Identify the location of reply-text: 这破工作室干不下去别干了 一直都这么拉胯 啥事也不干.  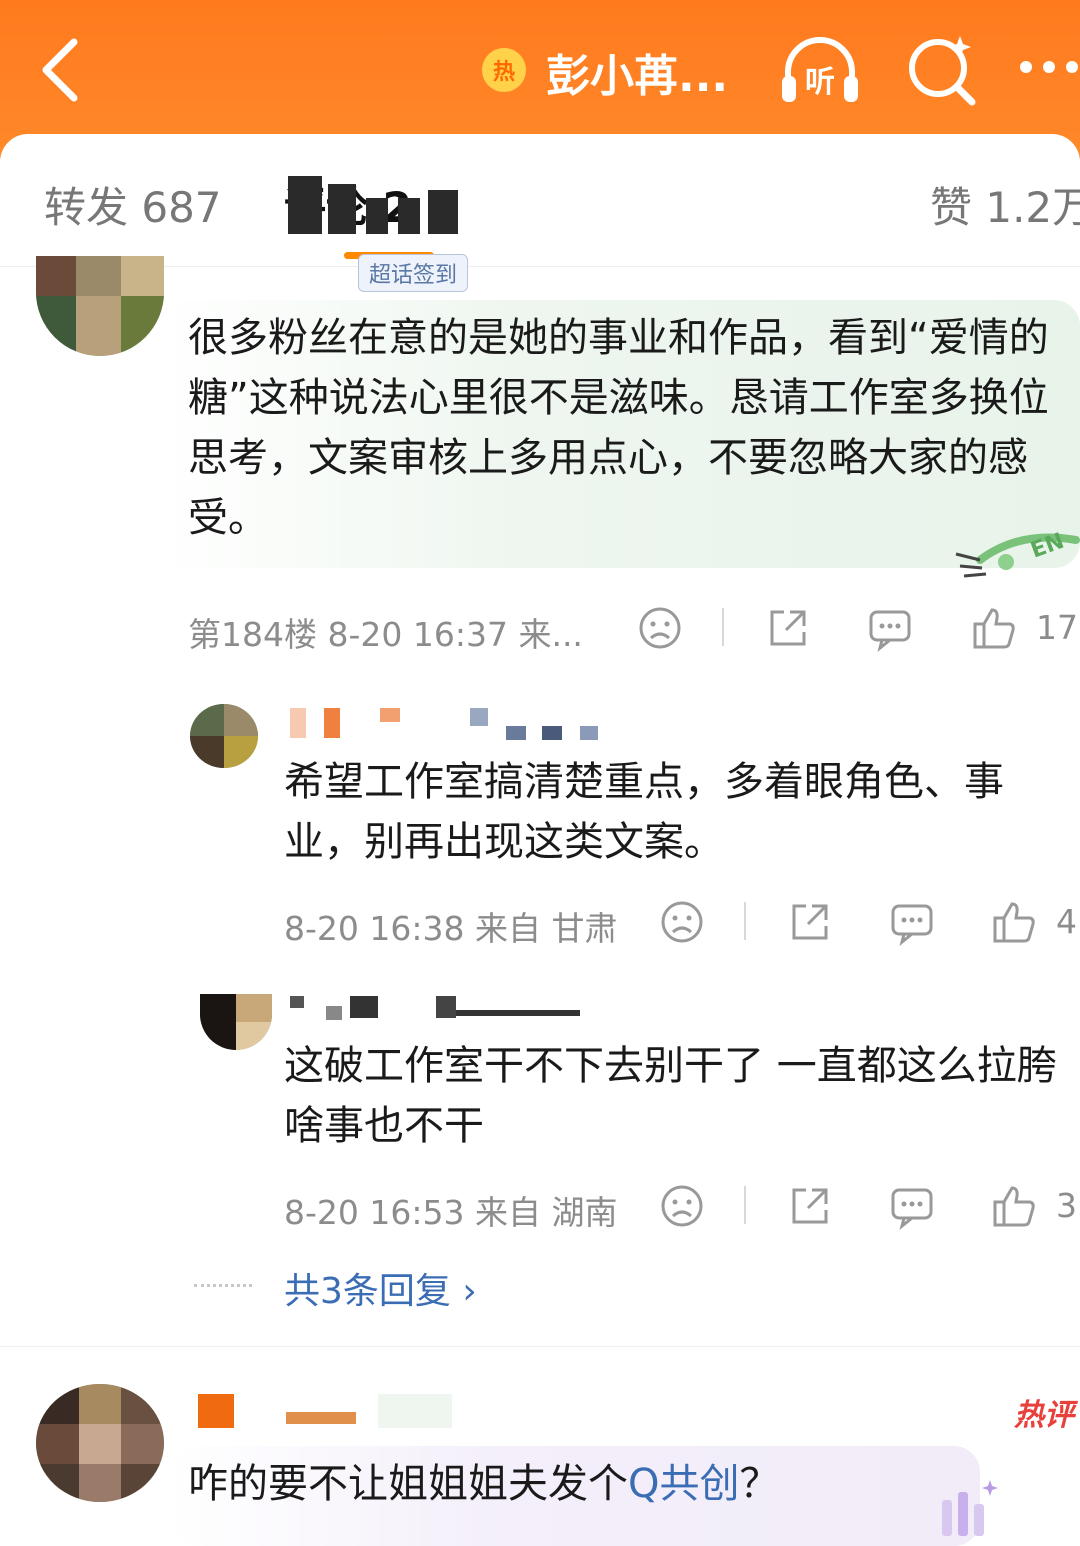
(670, 1096).